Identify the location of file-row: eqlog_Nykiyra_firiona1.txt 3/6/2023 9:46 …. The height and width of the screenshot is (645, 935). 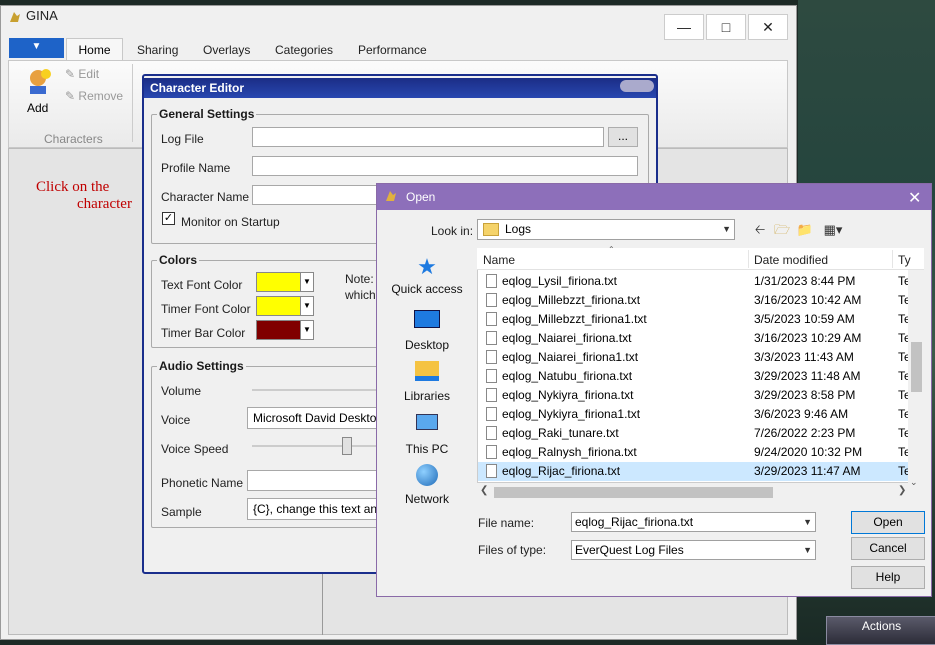
(694, 414).